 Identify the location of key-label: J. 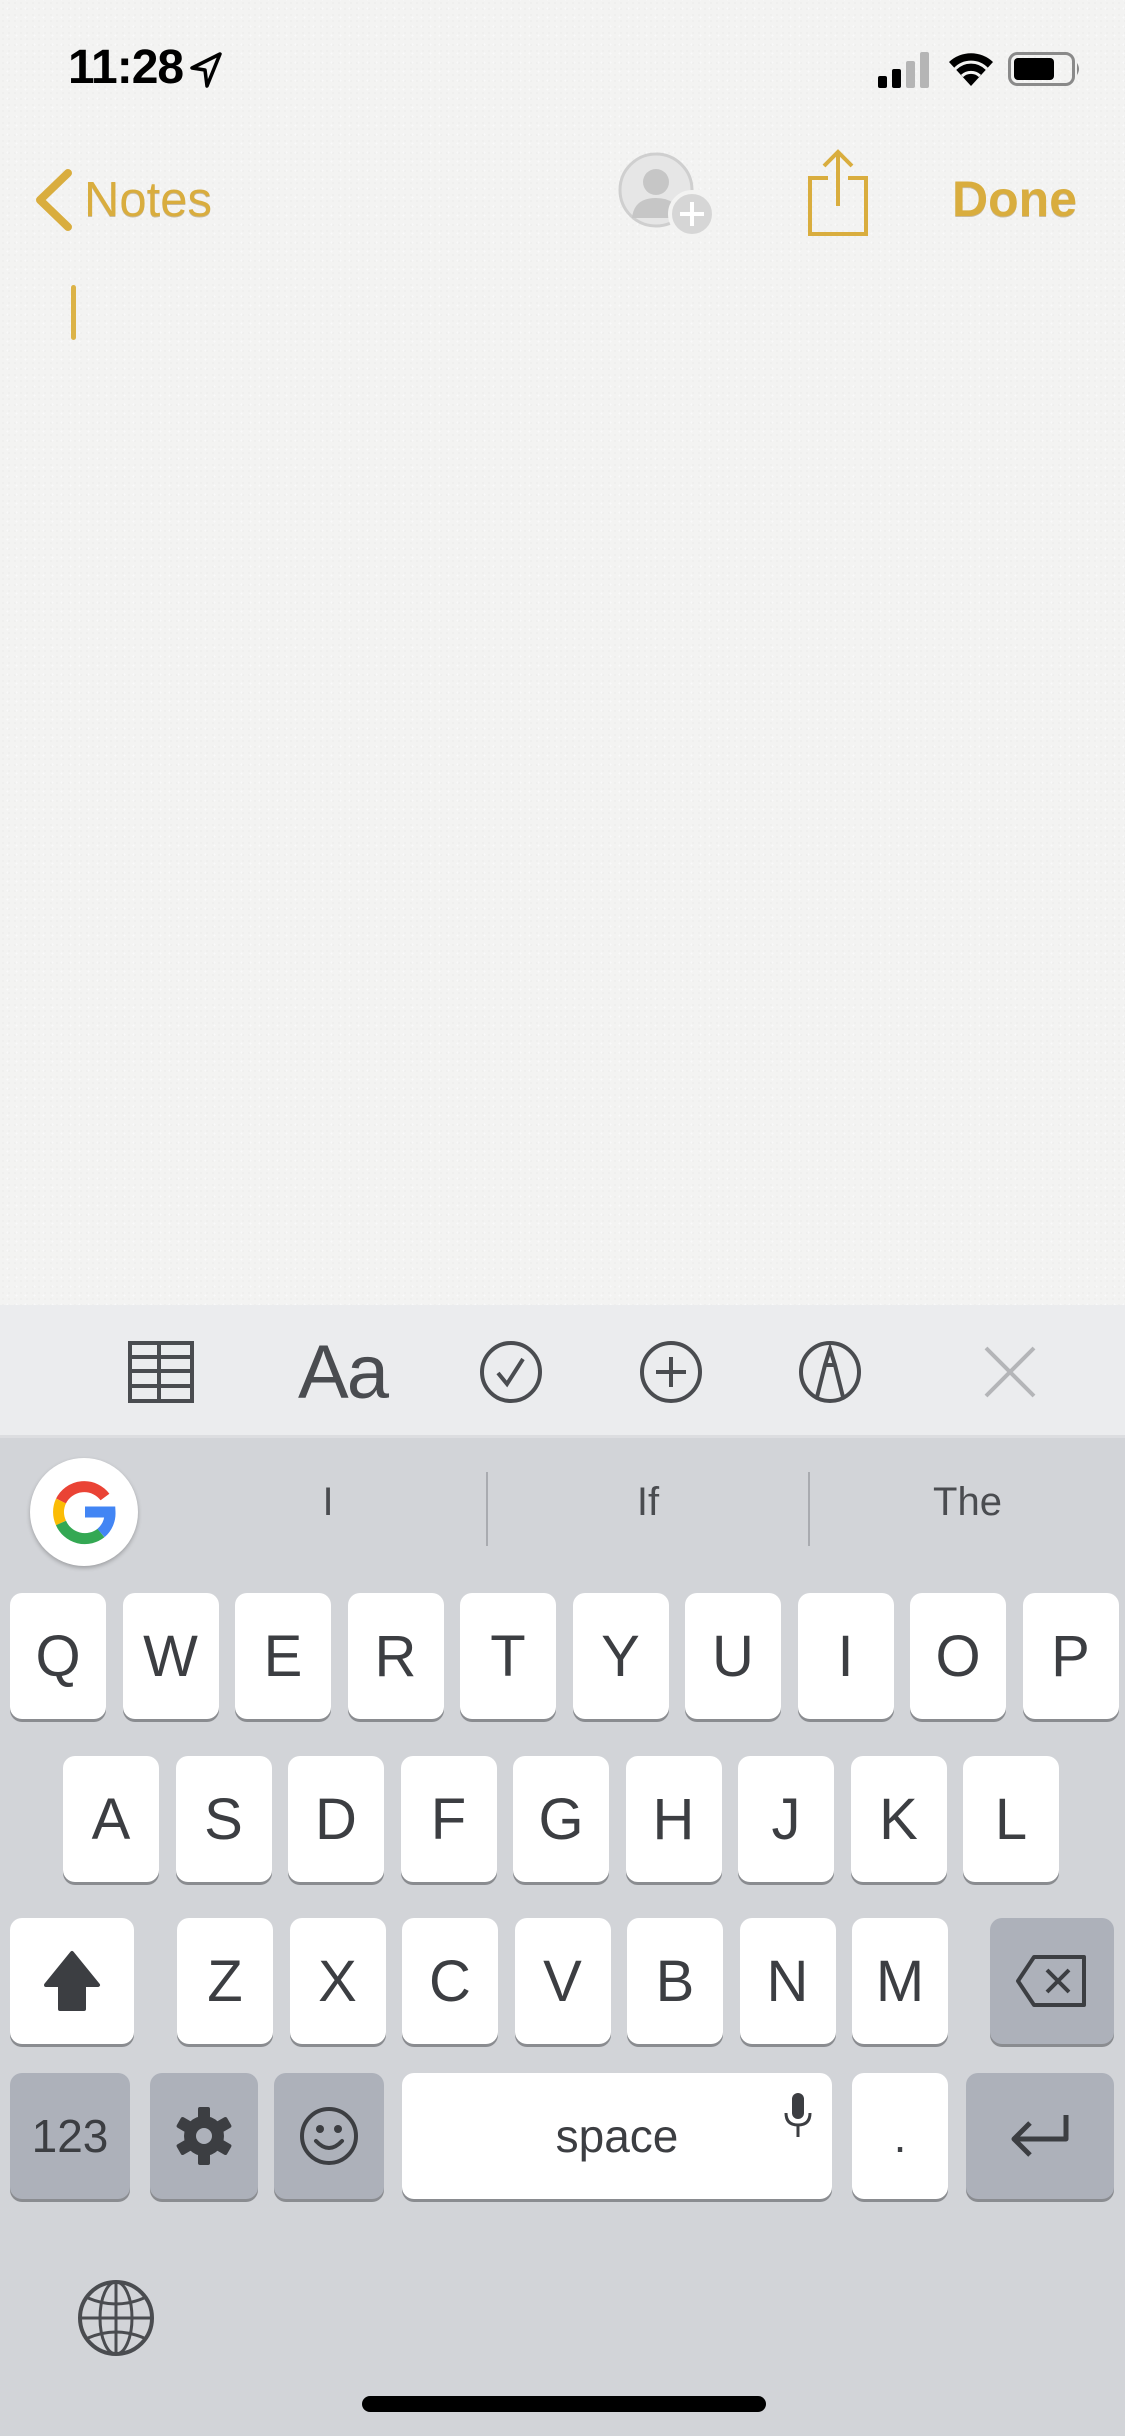
(786, 1819).